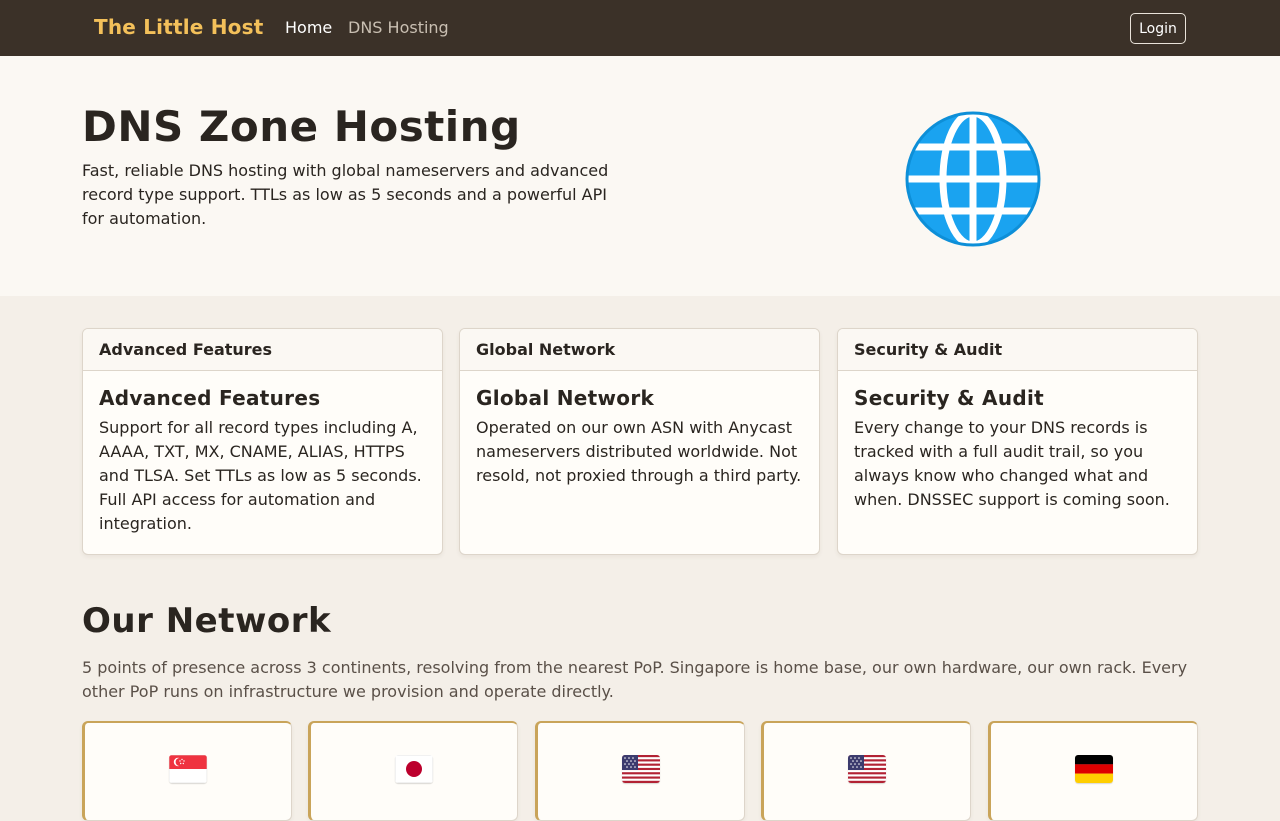 The width and height of the screenshot is (1280, 821). I want to click on pop-card-japan, so click(413, 771).